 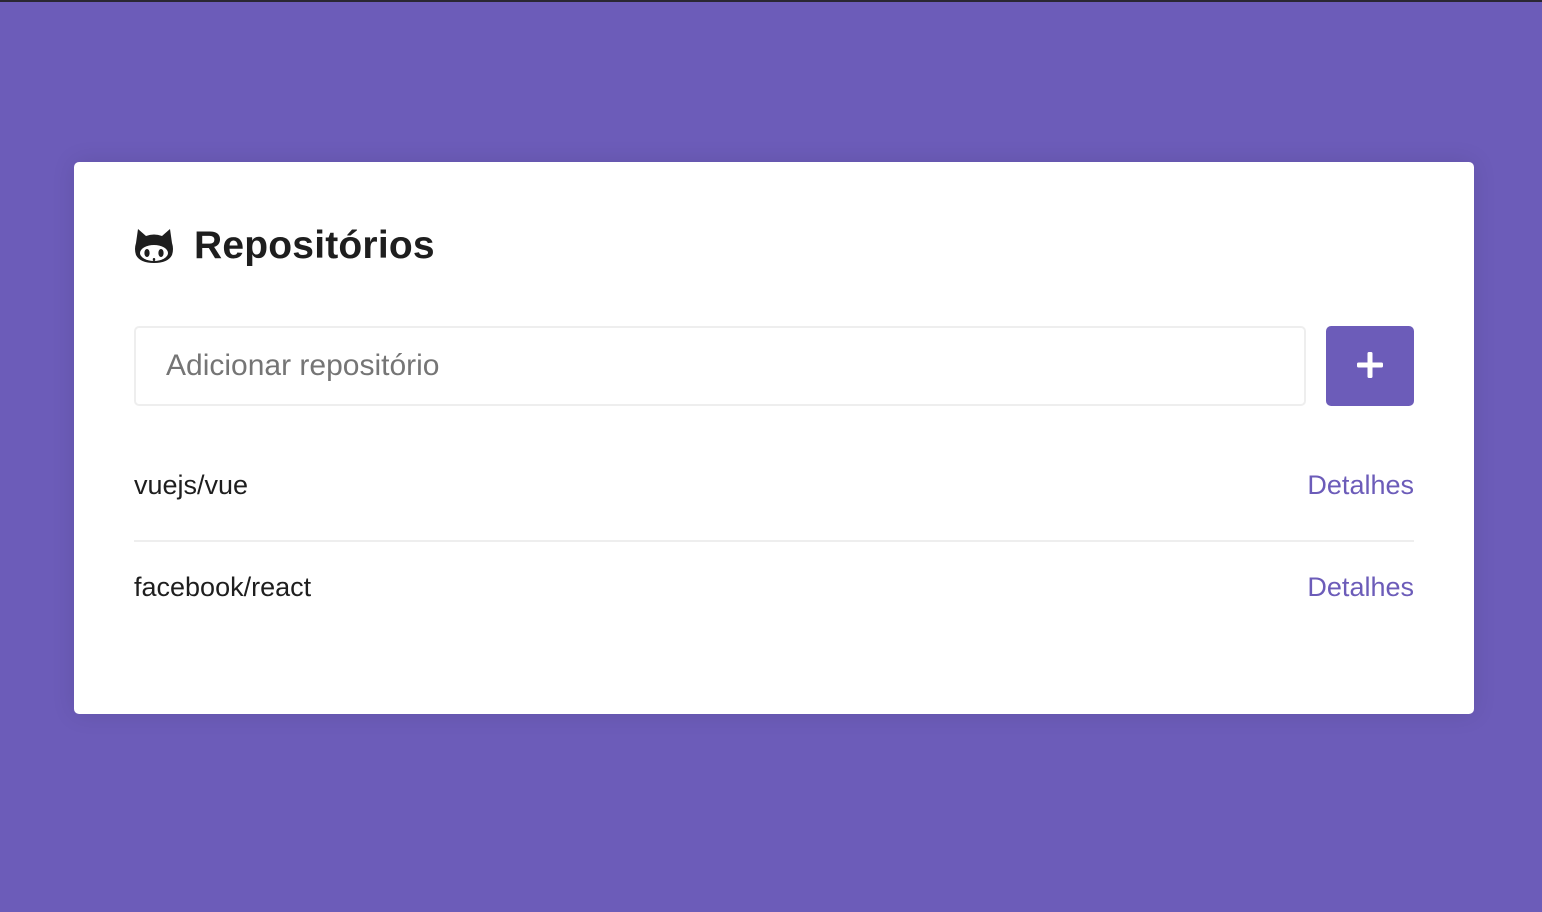 What do you see at coordinates (154, 246) in the screenshot?
I see `github-icon` at bounding box center [154, 246].